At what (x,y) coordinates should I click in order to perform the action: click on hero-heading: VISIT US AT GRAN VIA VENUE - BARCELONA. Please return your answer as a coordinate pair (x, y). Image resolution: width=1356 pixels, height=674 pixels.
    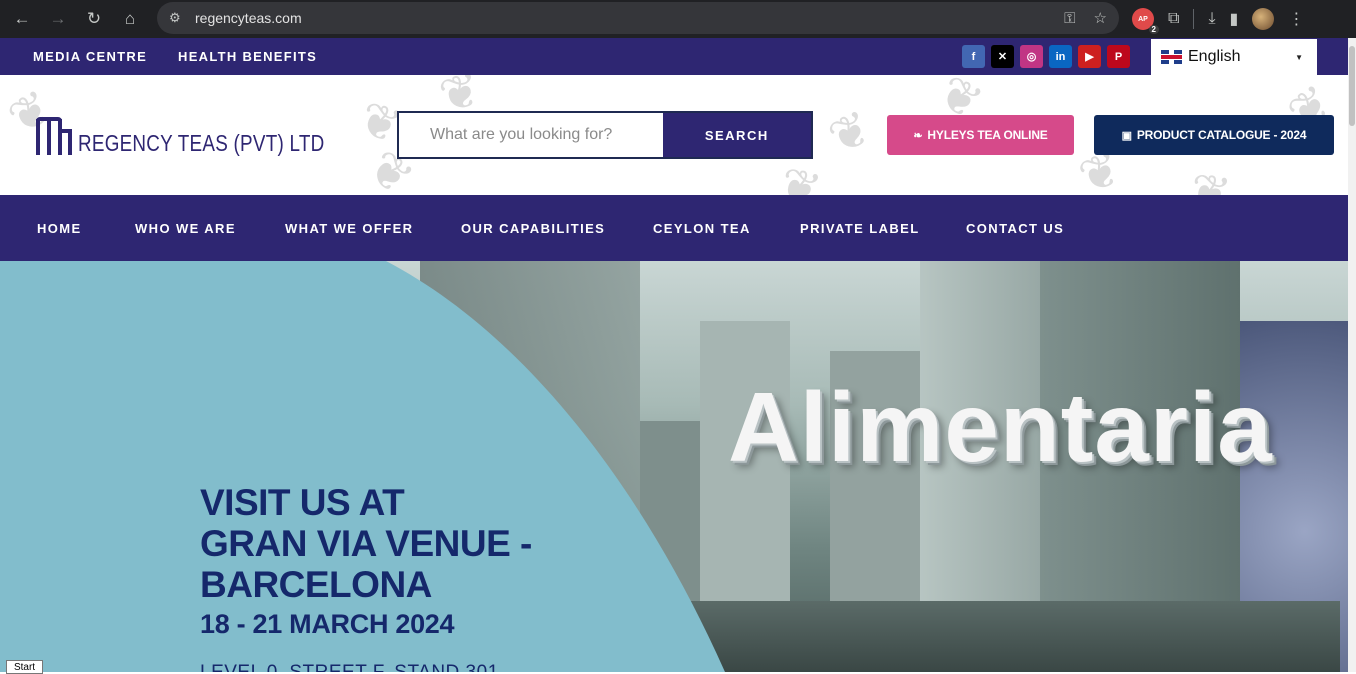
    Looking at the image, I should click on (366, 543).